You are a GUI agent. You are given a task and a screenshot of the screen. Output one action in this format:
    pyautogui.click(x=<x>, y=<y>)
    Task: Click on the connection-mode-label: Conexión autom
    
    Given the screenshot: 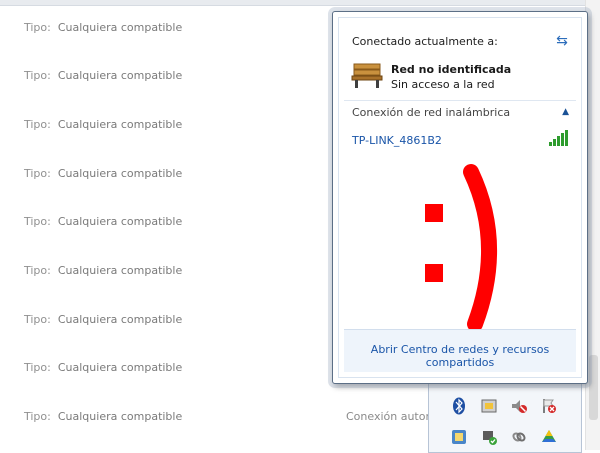 What is the action you would take?
    pyautogui.click(x=391, y=416)
    